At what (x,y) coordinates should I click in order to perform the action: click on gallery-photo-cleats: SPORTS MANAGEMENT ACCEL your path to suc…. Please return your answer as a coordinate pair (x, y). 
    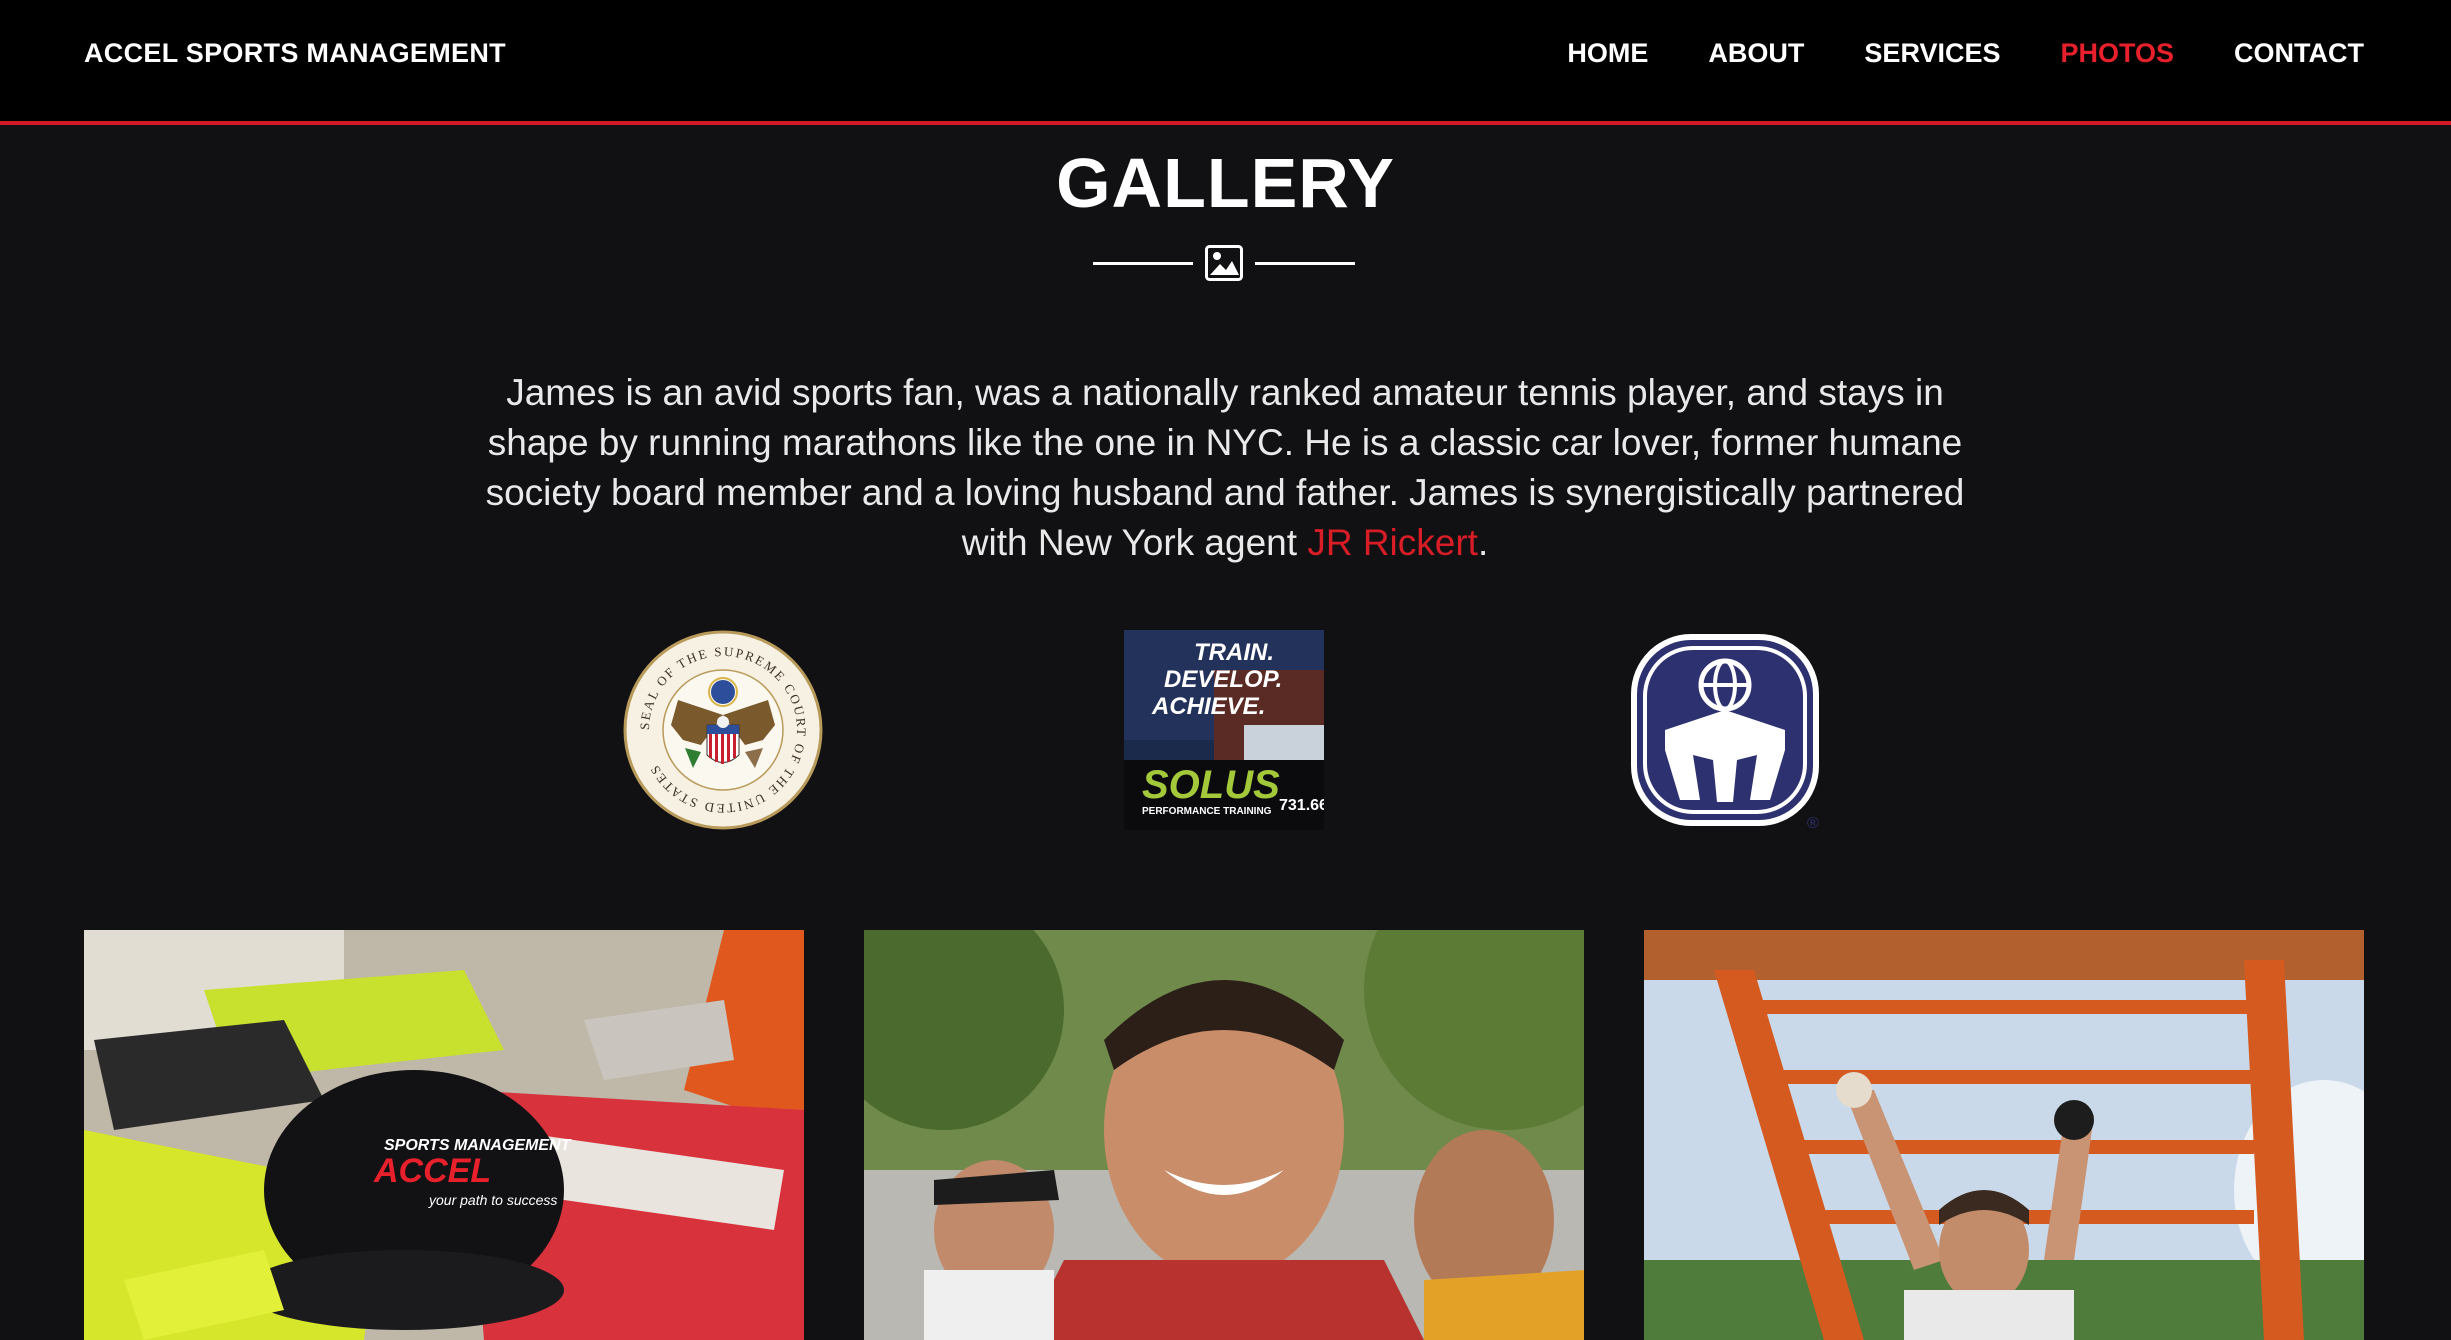
    Looking at the image, I should click on (444, 1135).